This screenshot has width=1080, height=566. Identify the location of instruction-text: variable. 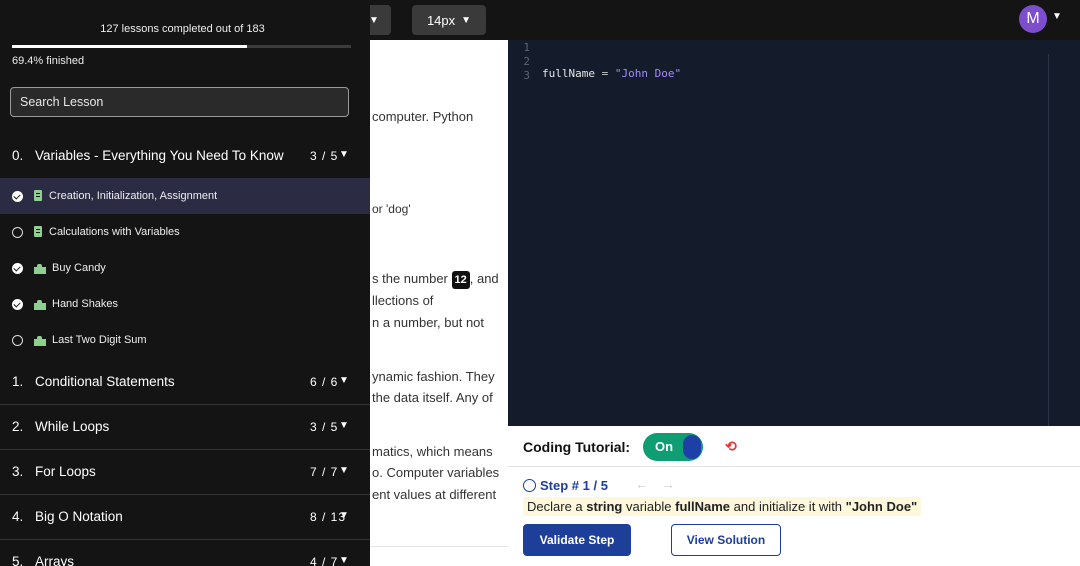
(649, 506).